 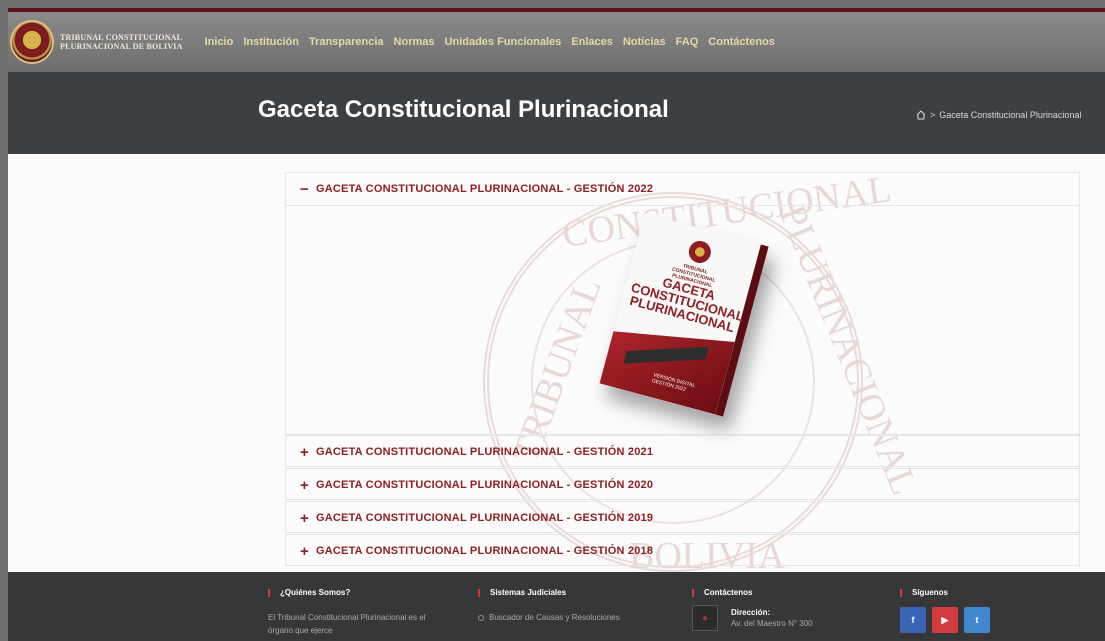 I want to click on breadcrumb-current: Gaceta Constitucional Plurinacional, so click(x=1010, y=115).